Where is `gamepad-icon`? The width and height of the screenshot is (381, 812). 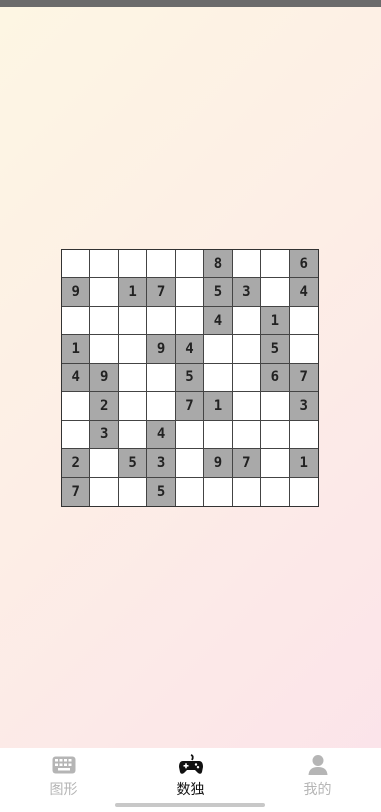 gamepad-icon is located at coordinates (191, 765).